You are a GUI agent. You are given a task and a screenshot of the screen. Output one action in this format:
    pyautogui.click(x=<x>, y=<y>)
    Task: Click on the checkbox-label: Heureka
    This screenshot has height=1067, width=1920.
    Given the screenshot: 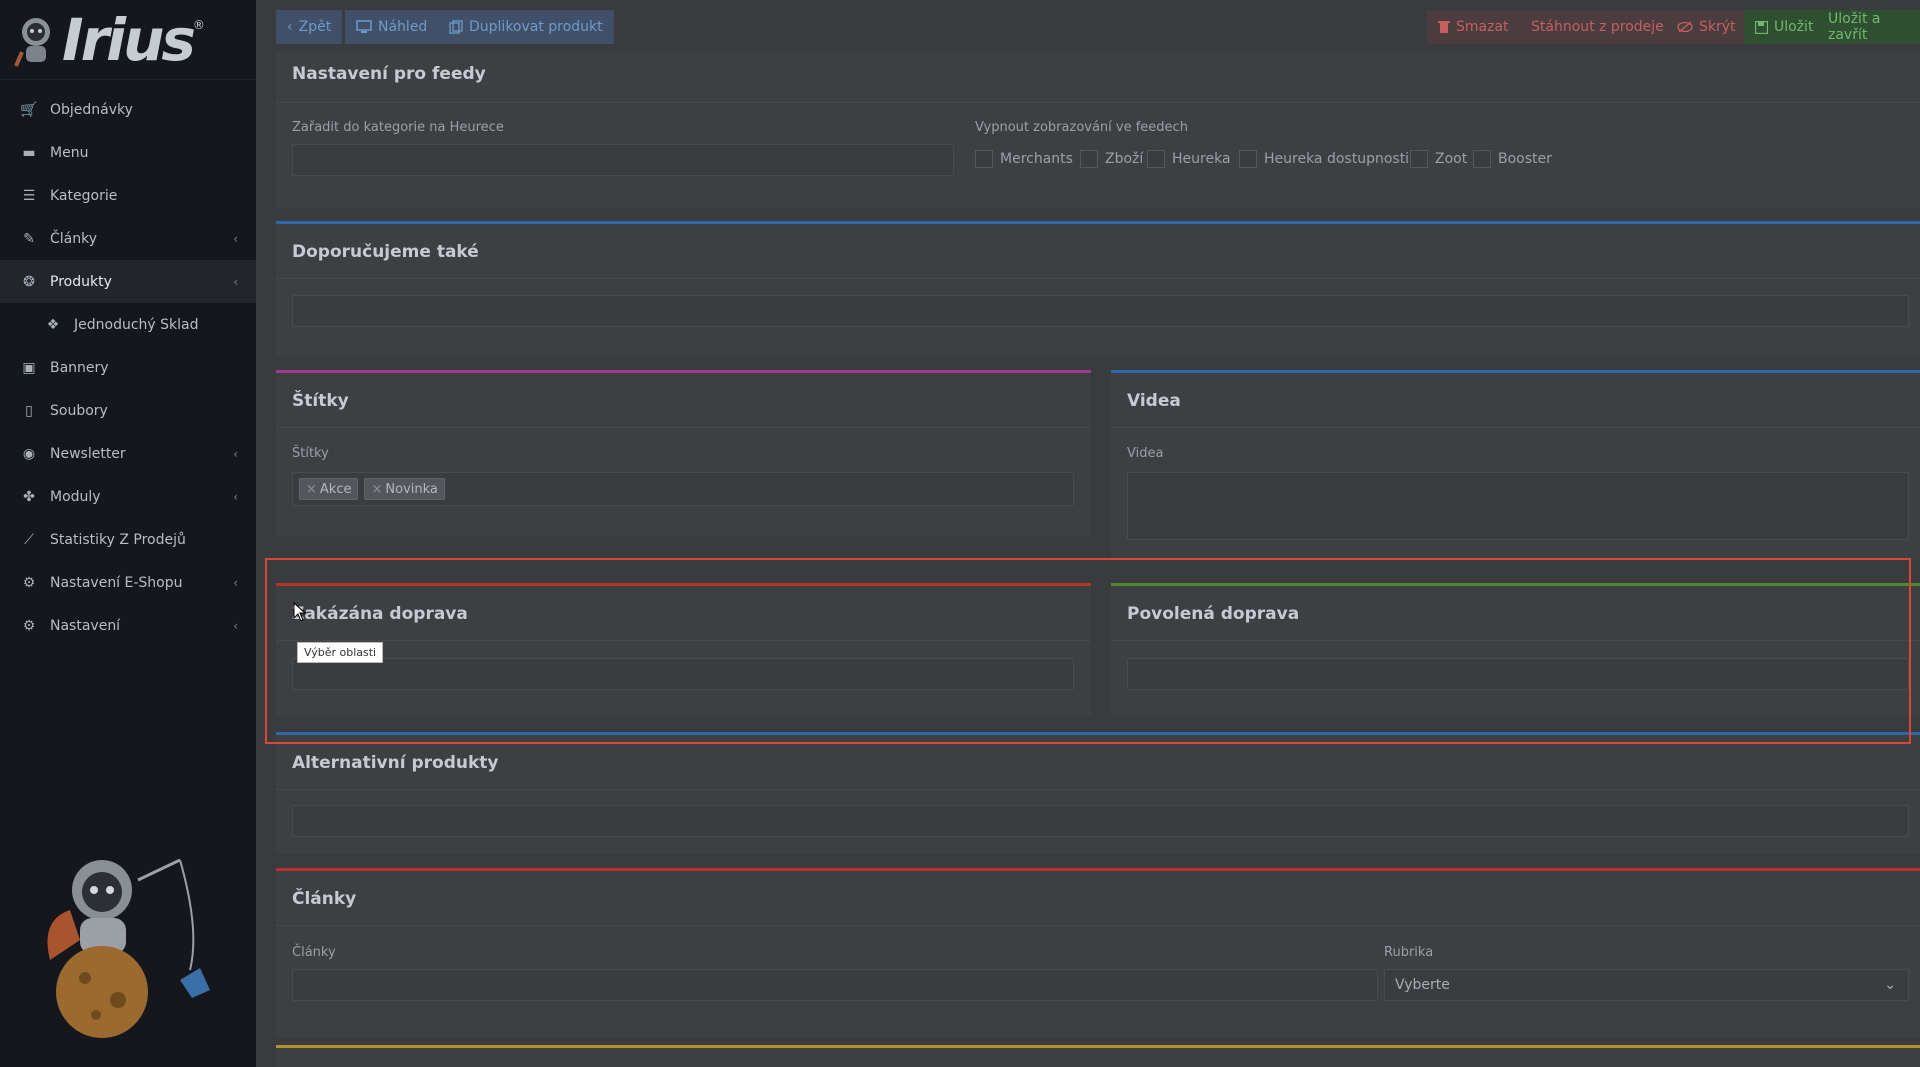 What is the action you would take?
    pyautogui.click(x=1201, y=159)
    